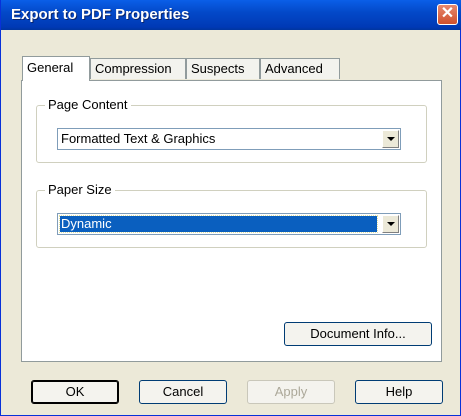 Image resolution: width=461 pixels, height=416 pixels. I want to click on ok-button: OK, so click(75, 392).